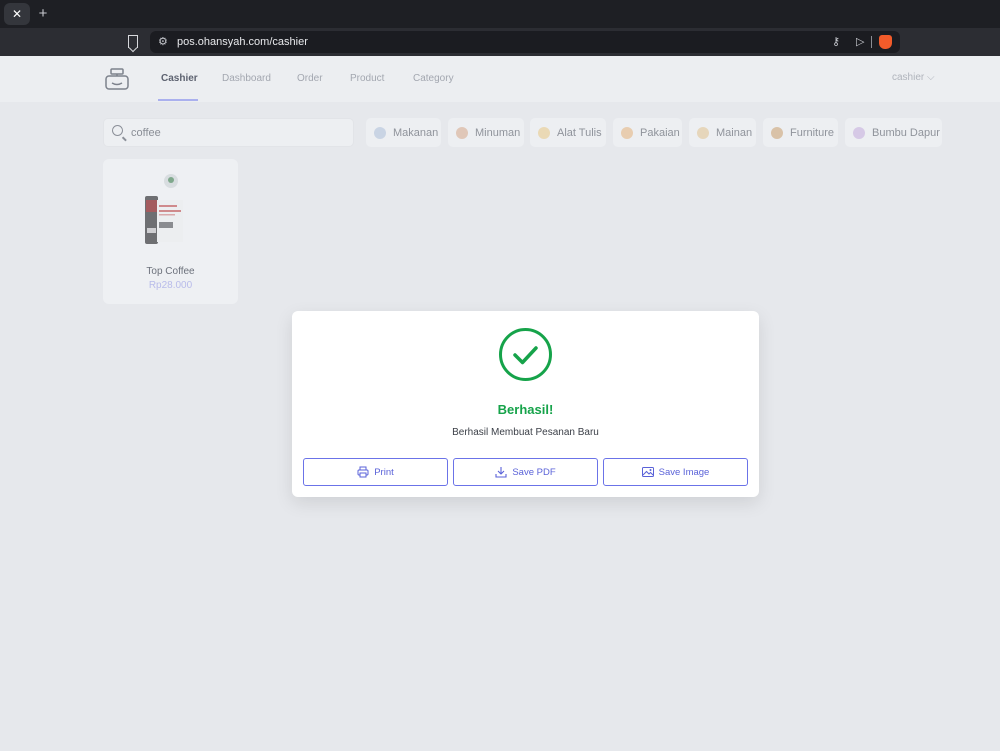 This screenshot has width=1000, height=751. Describe the element at coordinates (836, 42) in the screenshot. I see `key-icon: ⚷` at that location.